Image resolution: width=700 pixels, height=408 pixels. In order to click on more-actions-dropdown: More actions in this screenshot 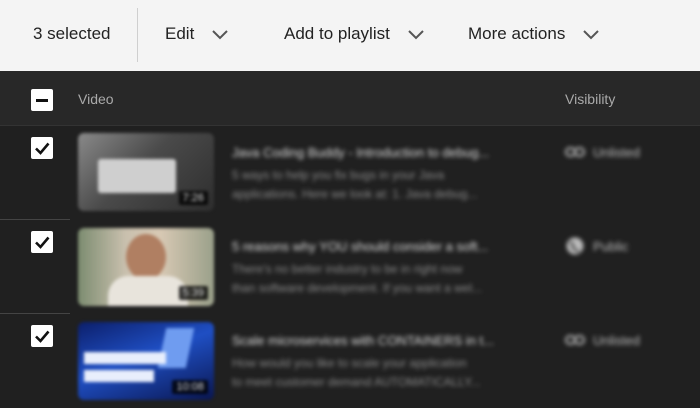, I will do `click(534, 34)`.